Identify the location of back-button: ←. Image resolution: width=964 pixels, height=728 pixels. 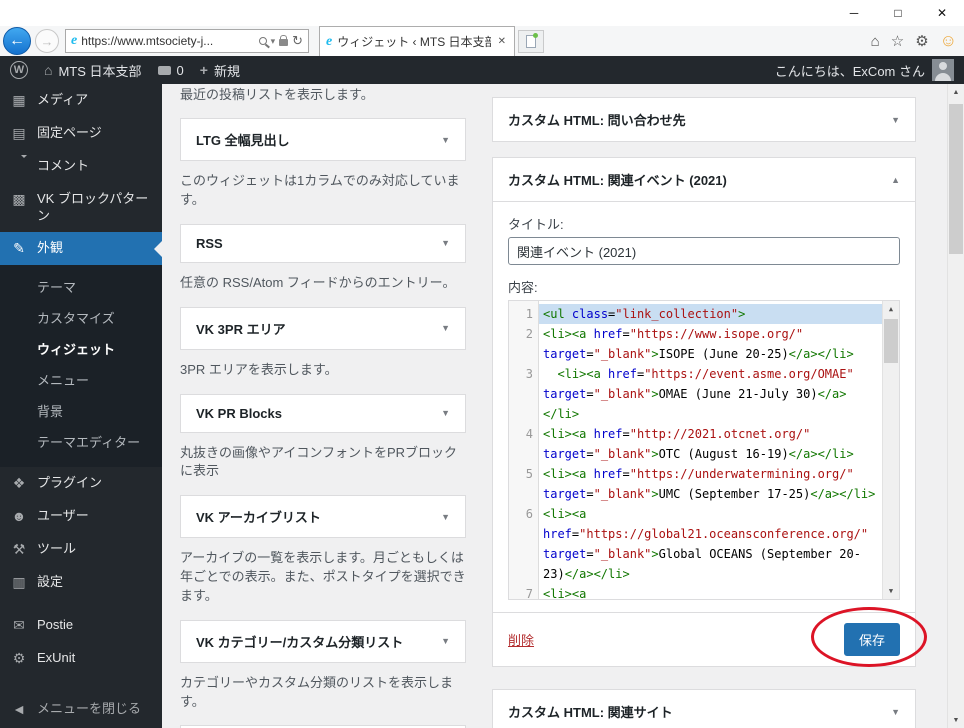
(17, 41).